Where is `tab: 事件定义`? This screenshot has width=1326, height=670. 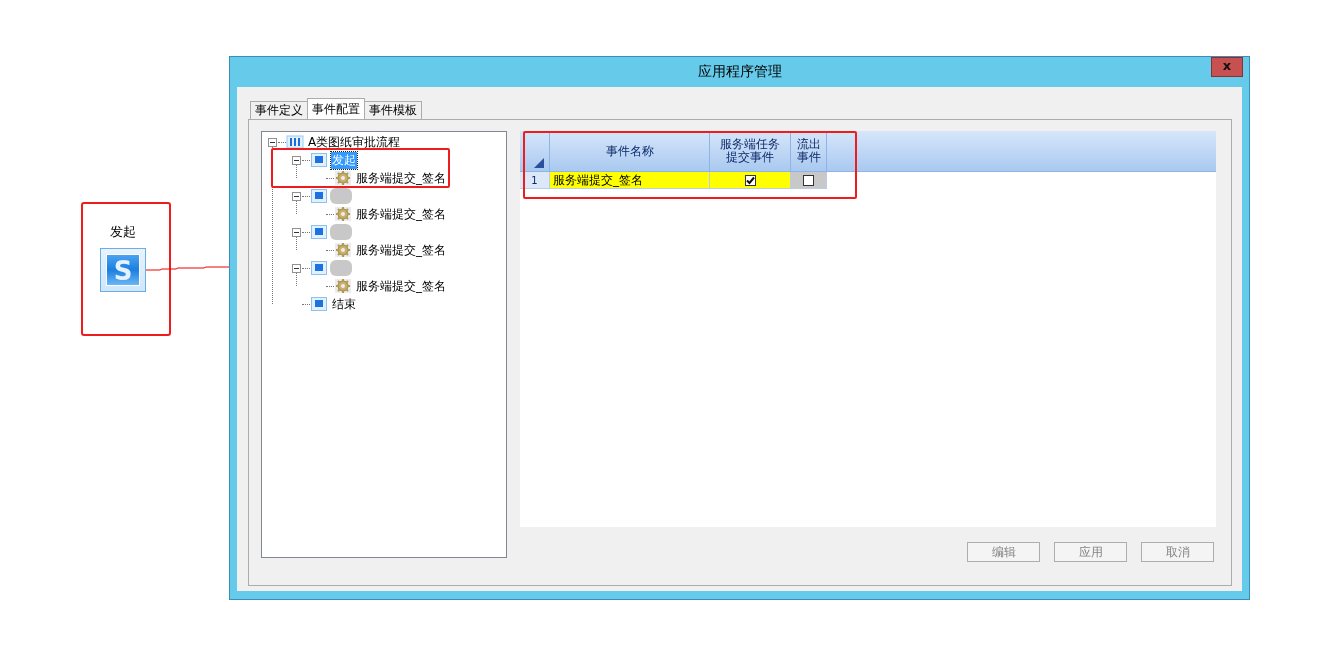 tab: 事件定义 is located at coordinates (279, 110).